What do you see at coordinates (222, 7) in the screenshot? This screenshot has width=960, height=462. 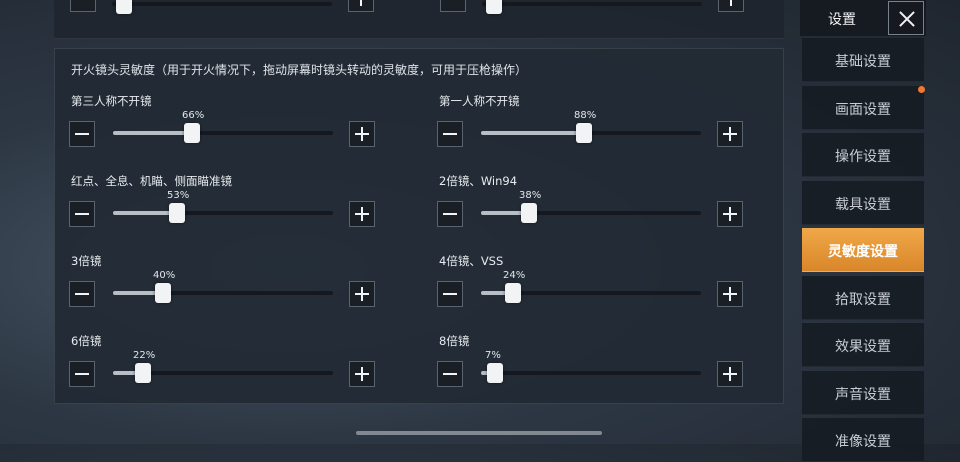 I see `top-left-slider-track` at bounding box center [222, 7].